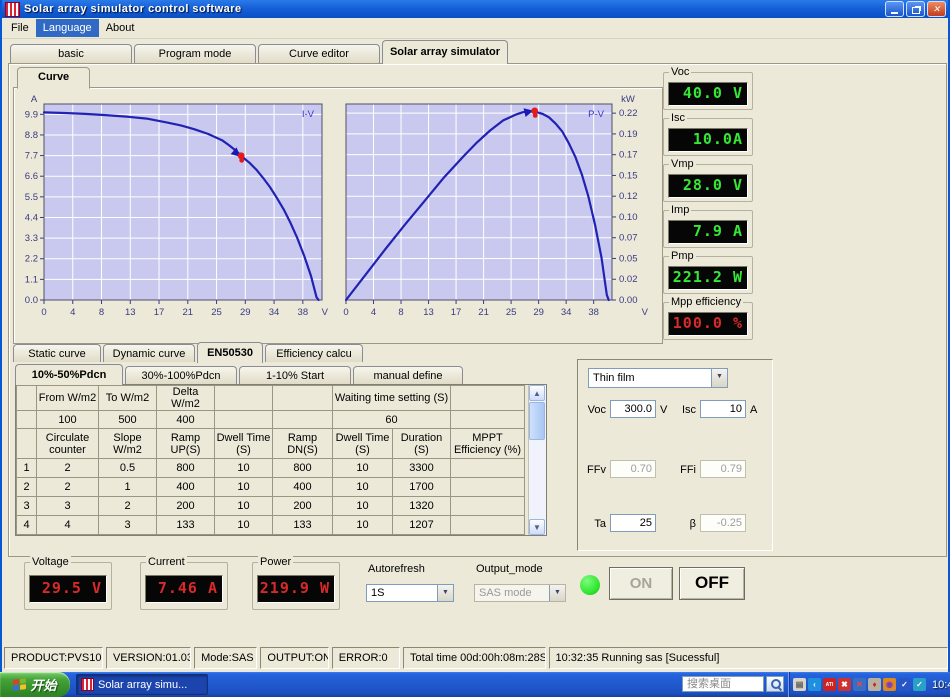  I want to click on tab-dynamic-curve: Dynamic curve, so click(149, 353).